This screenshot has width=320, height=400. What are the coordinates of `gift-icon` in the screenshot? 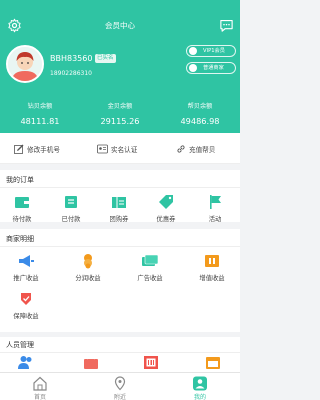 It's located at (91, 362).